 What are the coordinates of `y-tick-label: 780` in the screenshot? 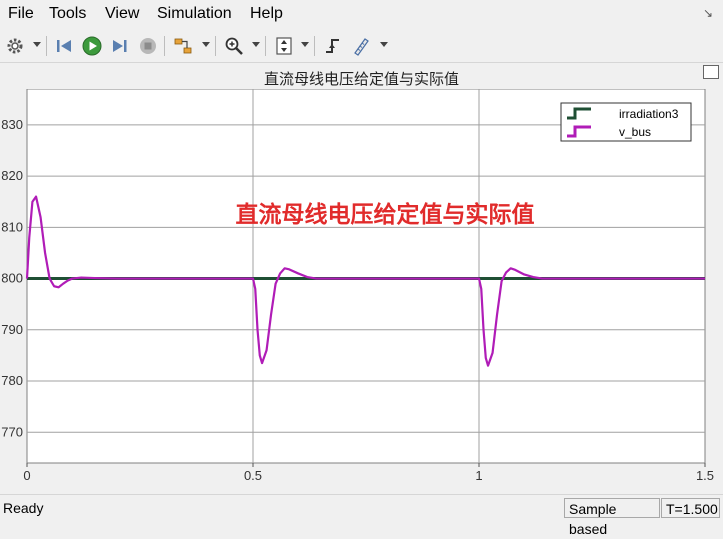 It's located at (12, 380).